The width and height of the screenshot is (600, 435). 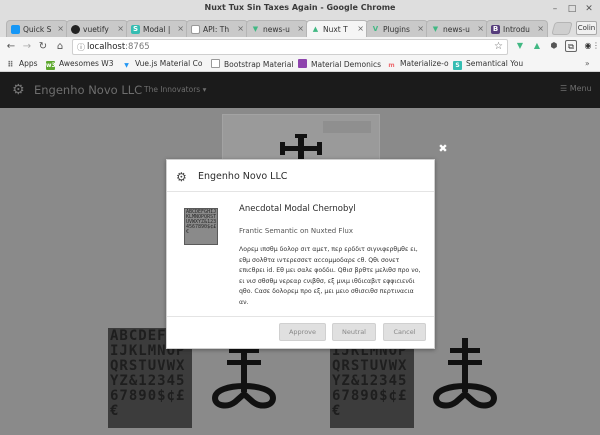 I want to click on bookmark-bootstrap-material: Bootstrap Material, so click(x=252, y=64).